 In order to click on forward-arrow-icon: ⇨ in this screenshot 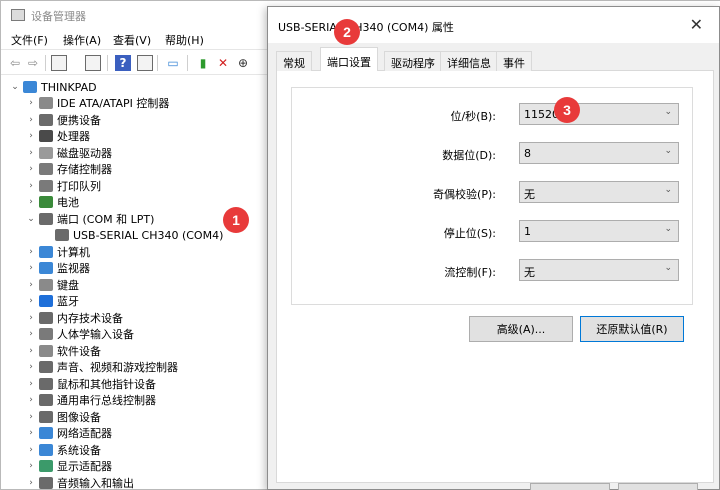, I will do `click(33, 63)`.